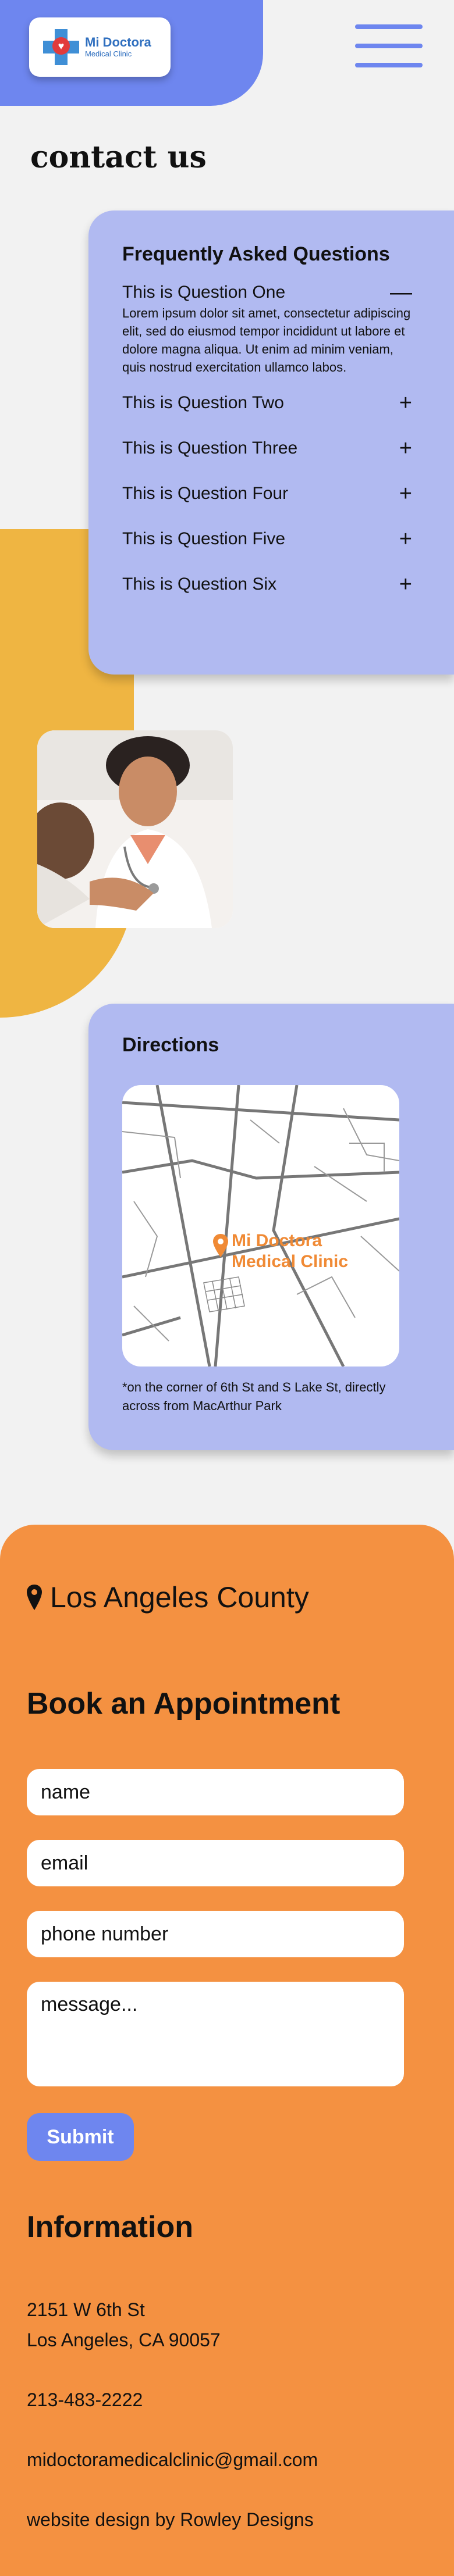 This screenshot has height=2576, width=454. What do you see at coordinates (220, 1246) in the screenshot?
I see `map-pin-icon` at bounding box center [220, 1246].